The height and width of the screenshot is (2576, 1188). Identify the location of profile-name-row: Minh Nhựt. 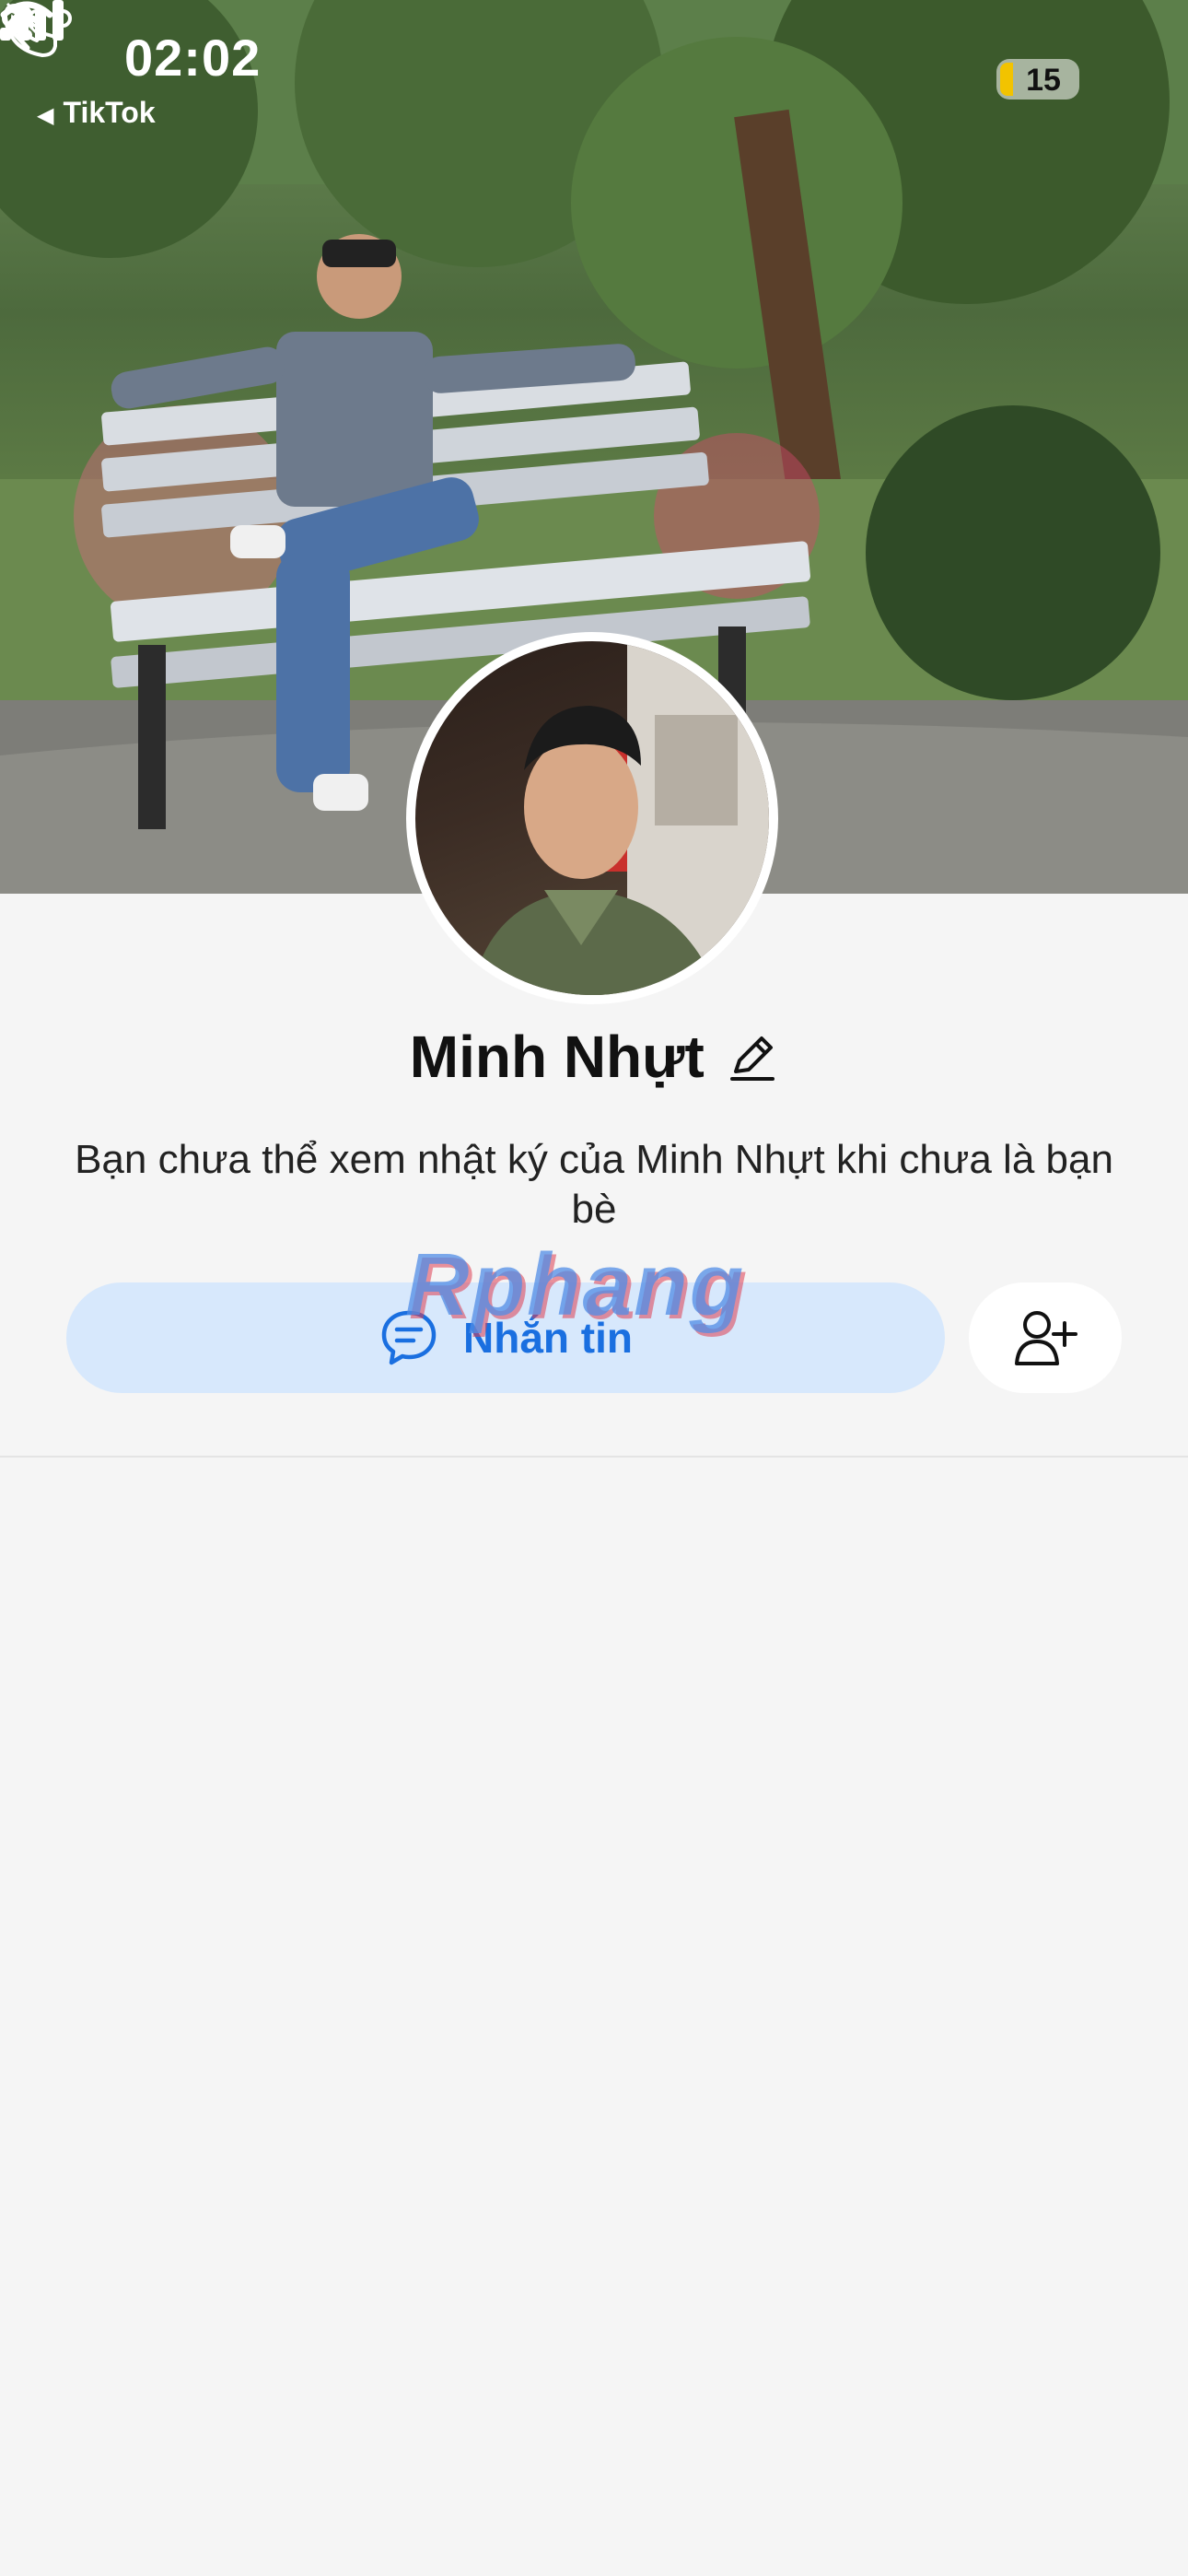
(594, 1064).